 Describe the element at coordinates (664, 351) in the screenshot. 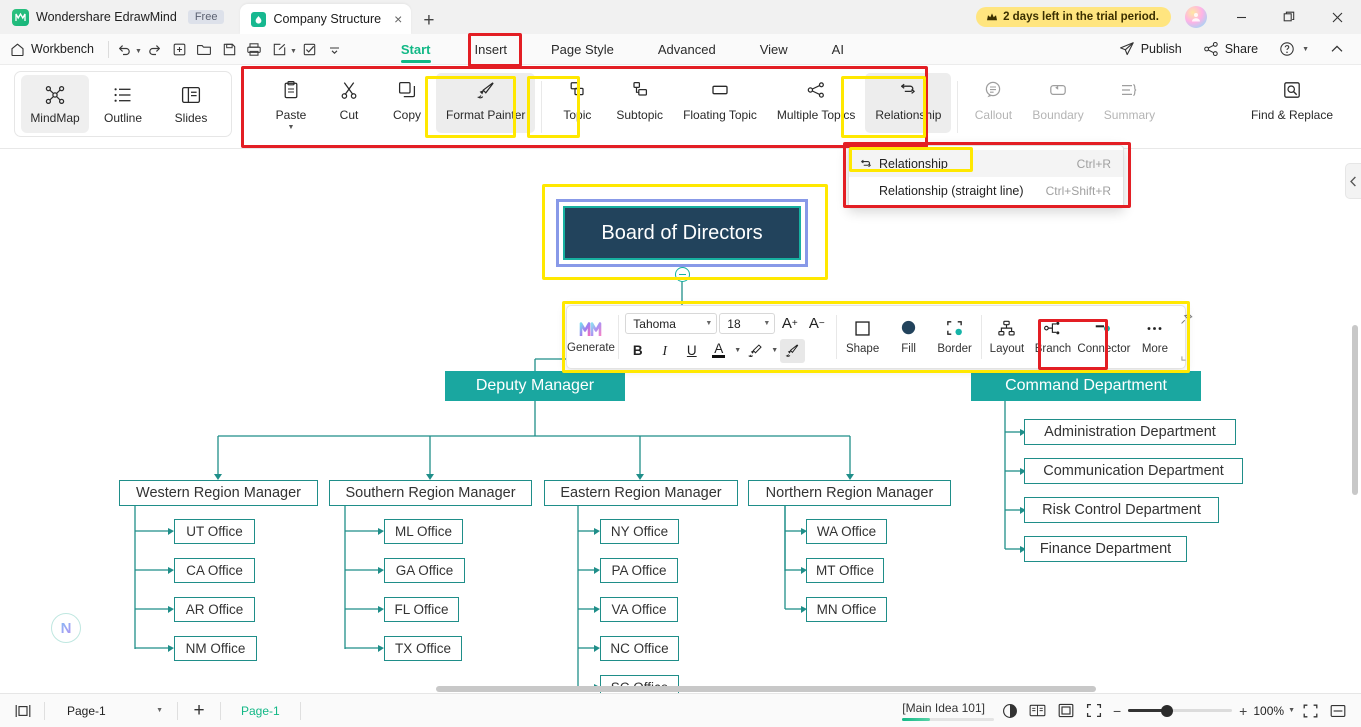

I see `italic-button: I` at that location.